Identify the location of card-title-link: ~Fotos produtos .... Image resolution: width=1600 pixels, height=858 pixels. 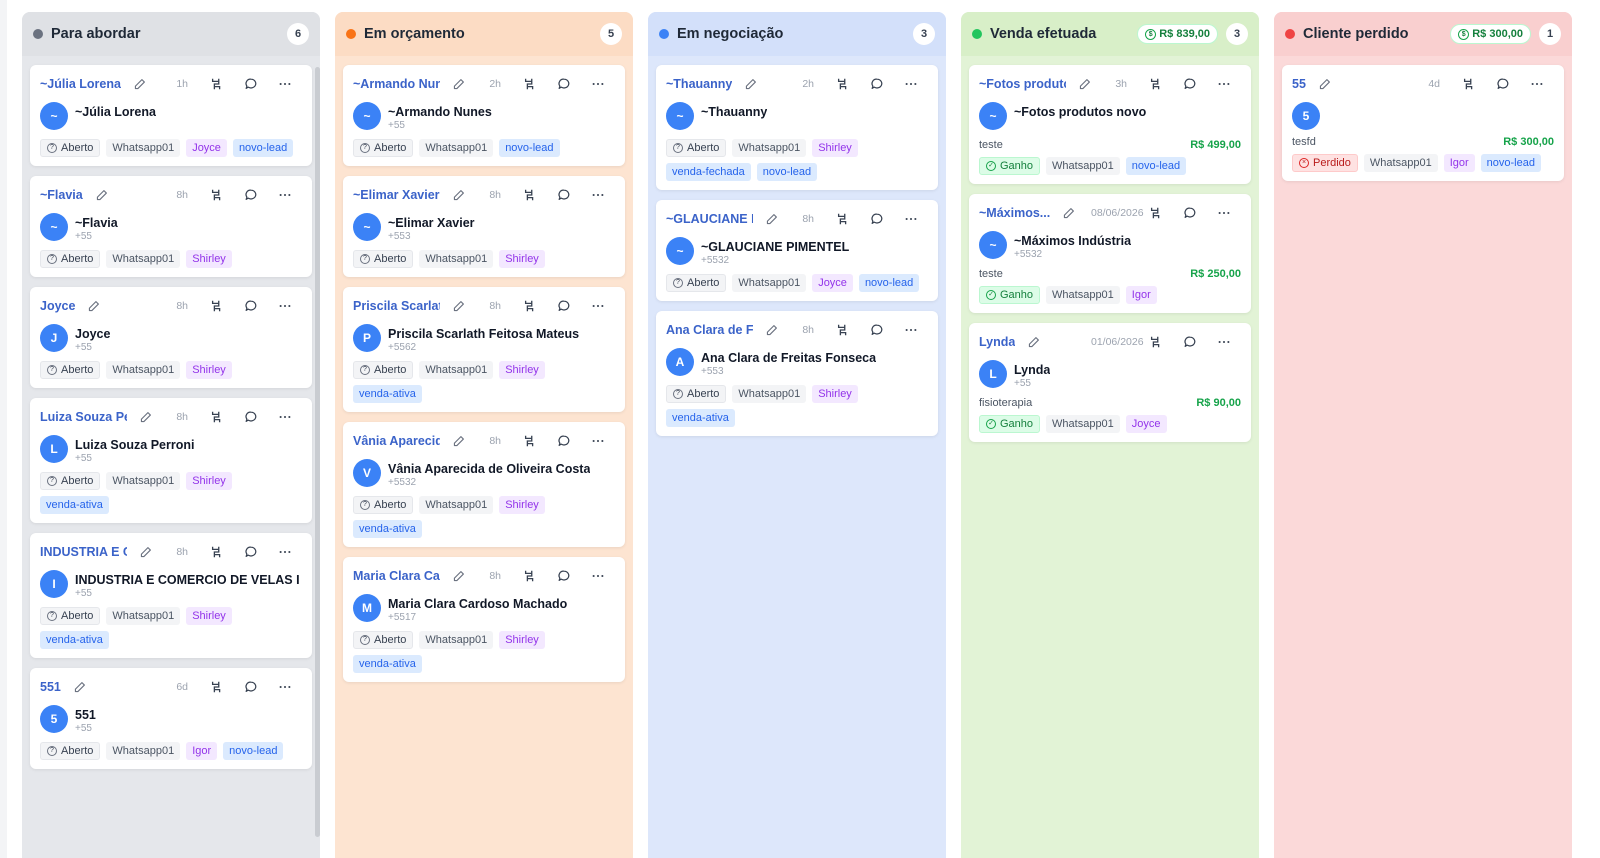
(1022, 84).